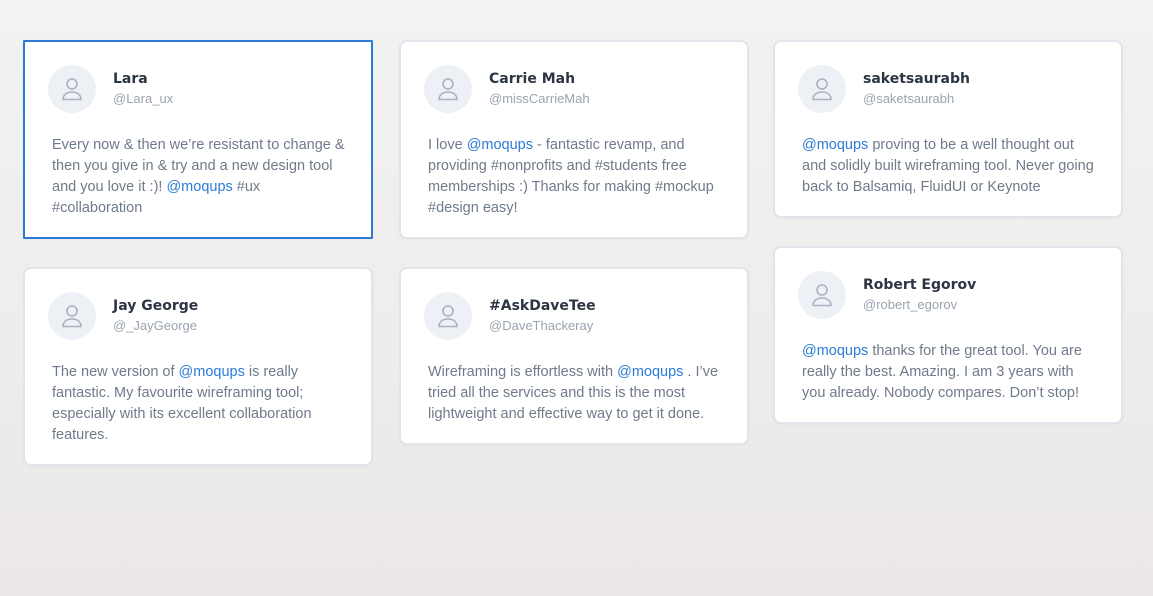 Image resolution: width=1153 pixels, height=596 pixels. Describe the element at coordinates (574, 89) in the screenshot. I see `card-header: Carrie Mah @missCarrieMah` at that location.